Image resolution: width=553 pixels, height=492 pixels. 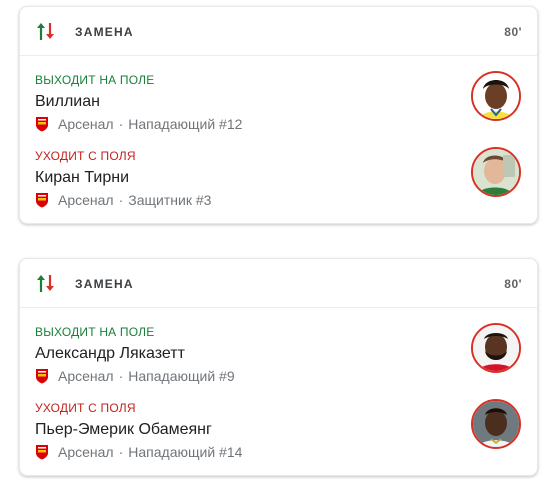 What do you see at coordinates (185, 452) in the screenshot?
I see `player-role: Нападающий #14` at bounding box center [185, 452].